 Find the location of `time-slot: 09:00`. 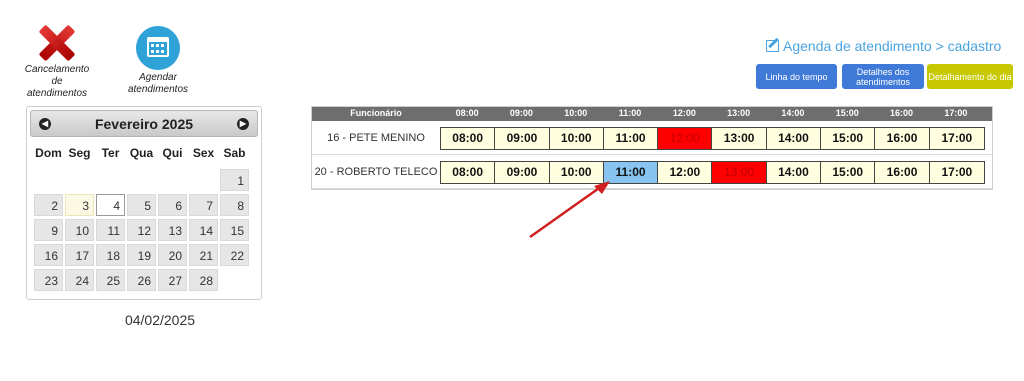

time-slot: 09:00 is located at coordinates (522, 138).